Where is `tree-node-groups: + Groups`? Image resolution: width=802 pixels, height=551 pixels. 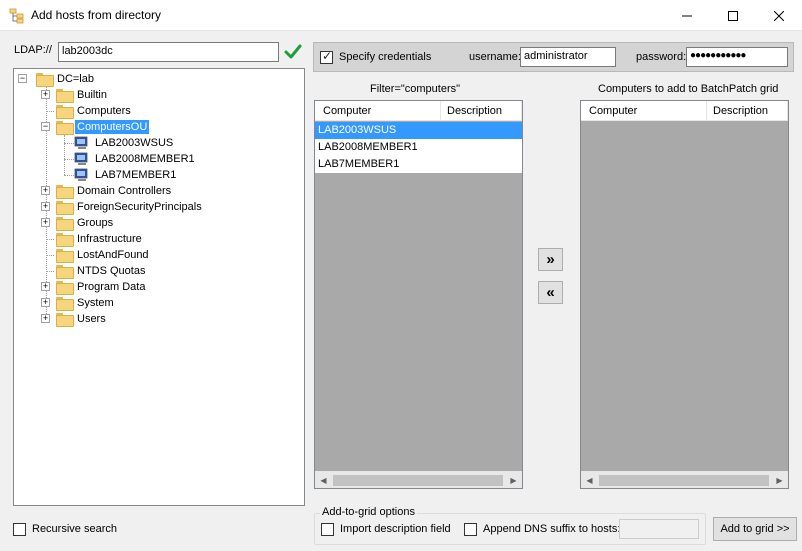 tree-node-groups: + Groups is located at coordinates (76, 223).